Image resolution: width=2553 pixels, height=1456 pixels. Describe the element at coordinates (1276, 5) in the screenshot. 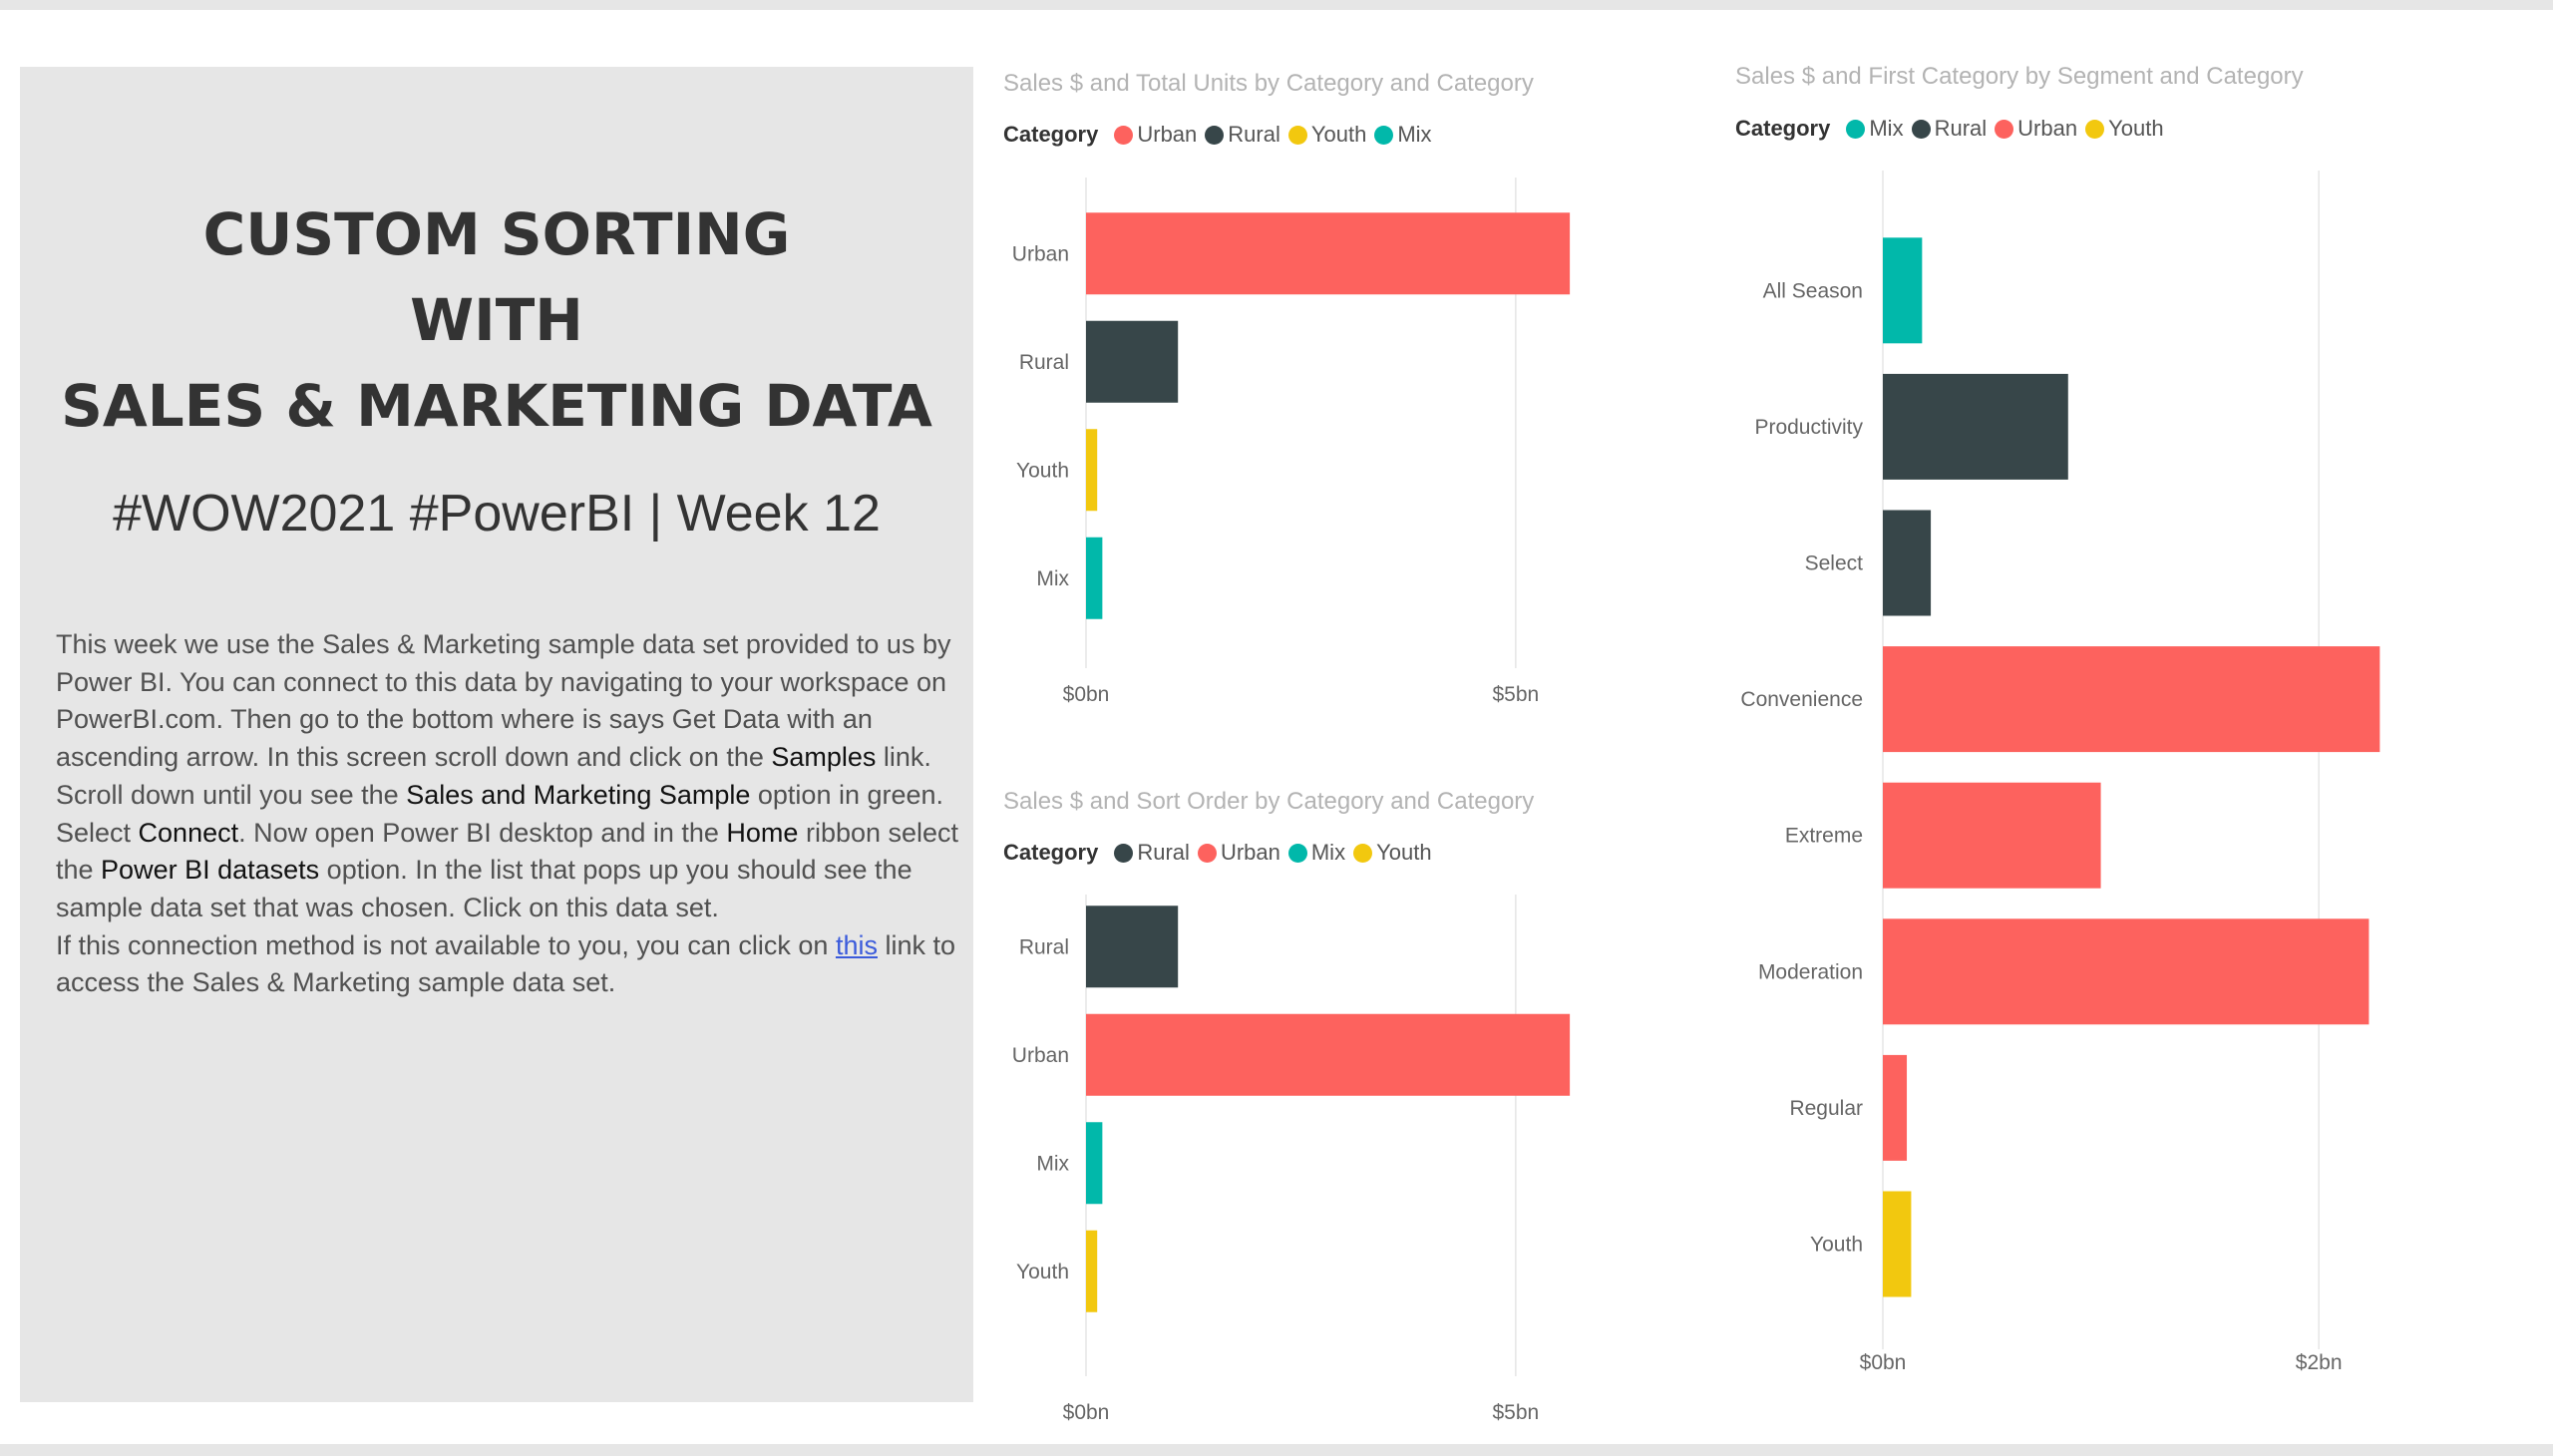

I see `top-border` at that location.